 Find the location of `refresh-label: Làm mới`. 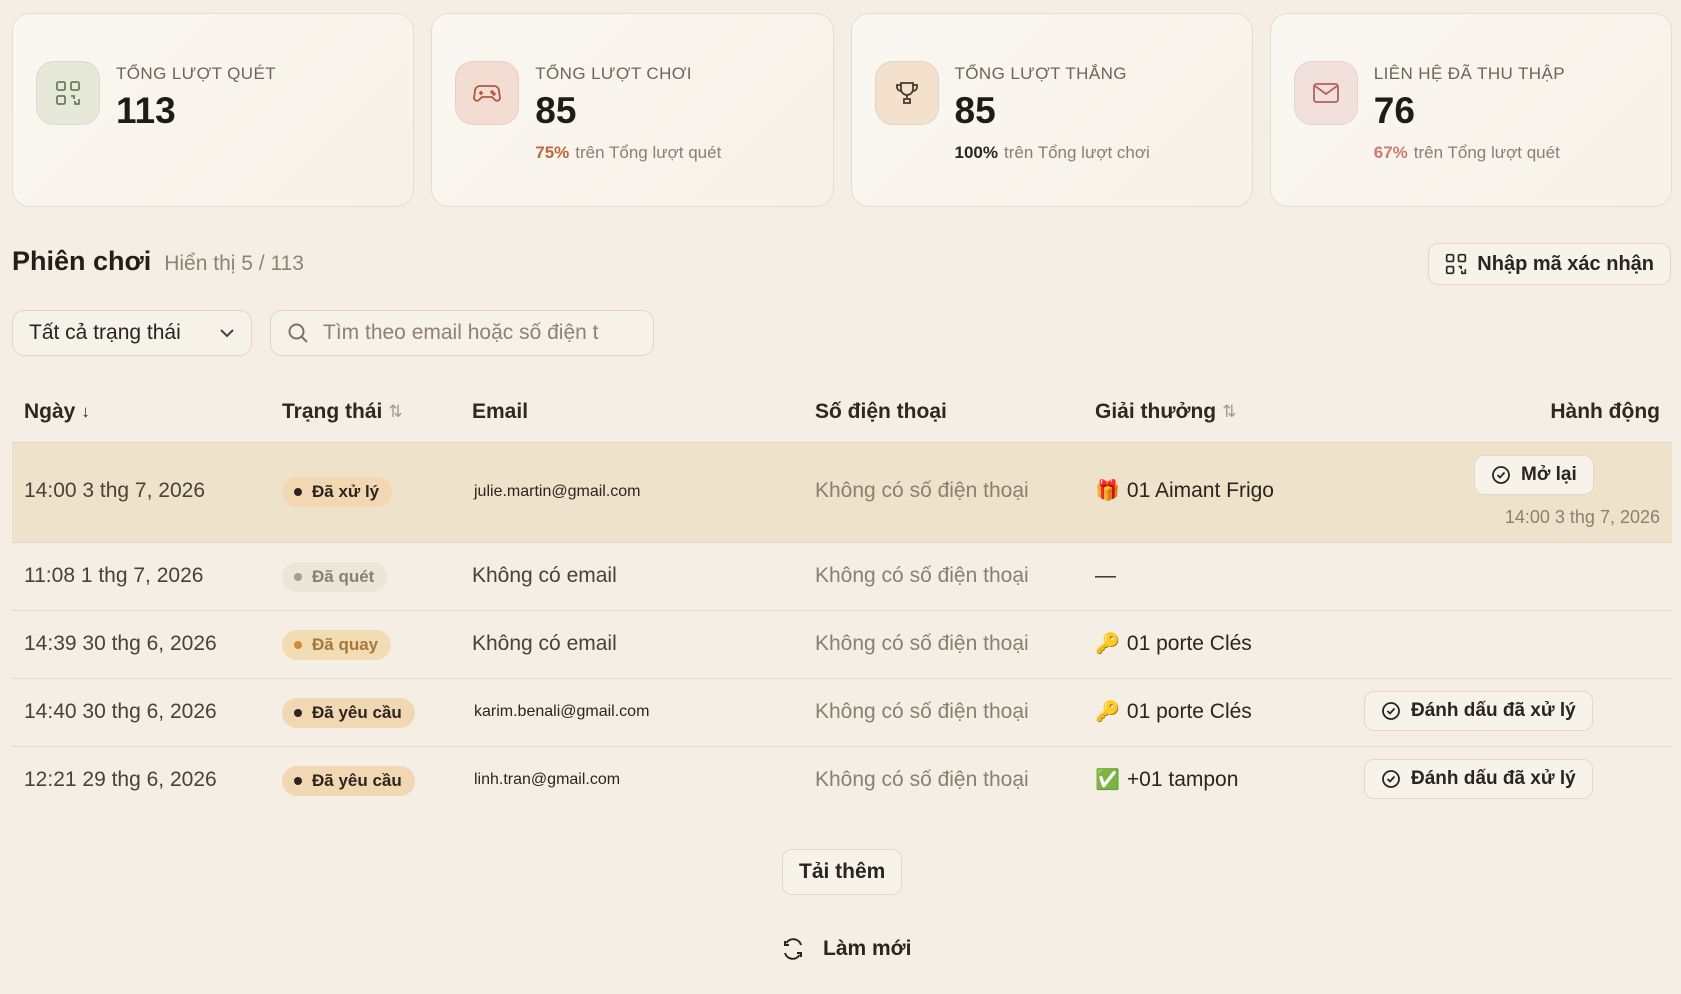

refresh-label: Làm mới is located at coordinates (867, 948).